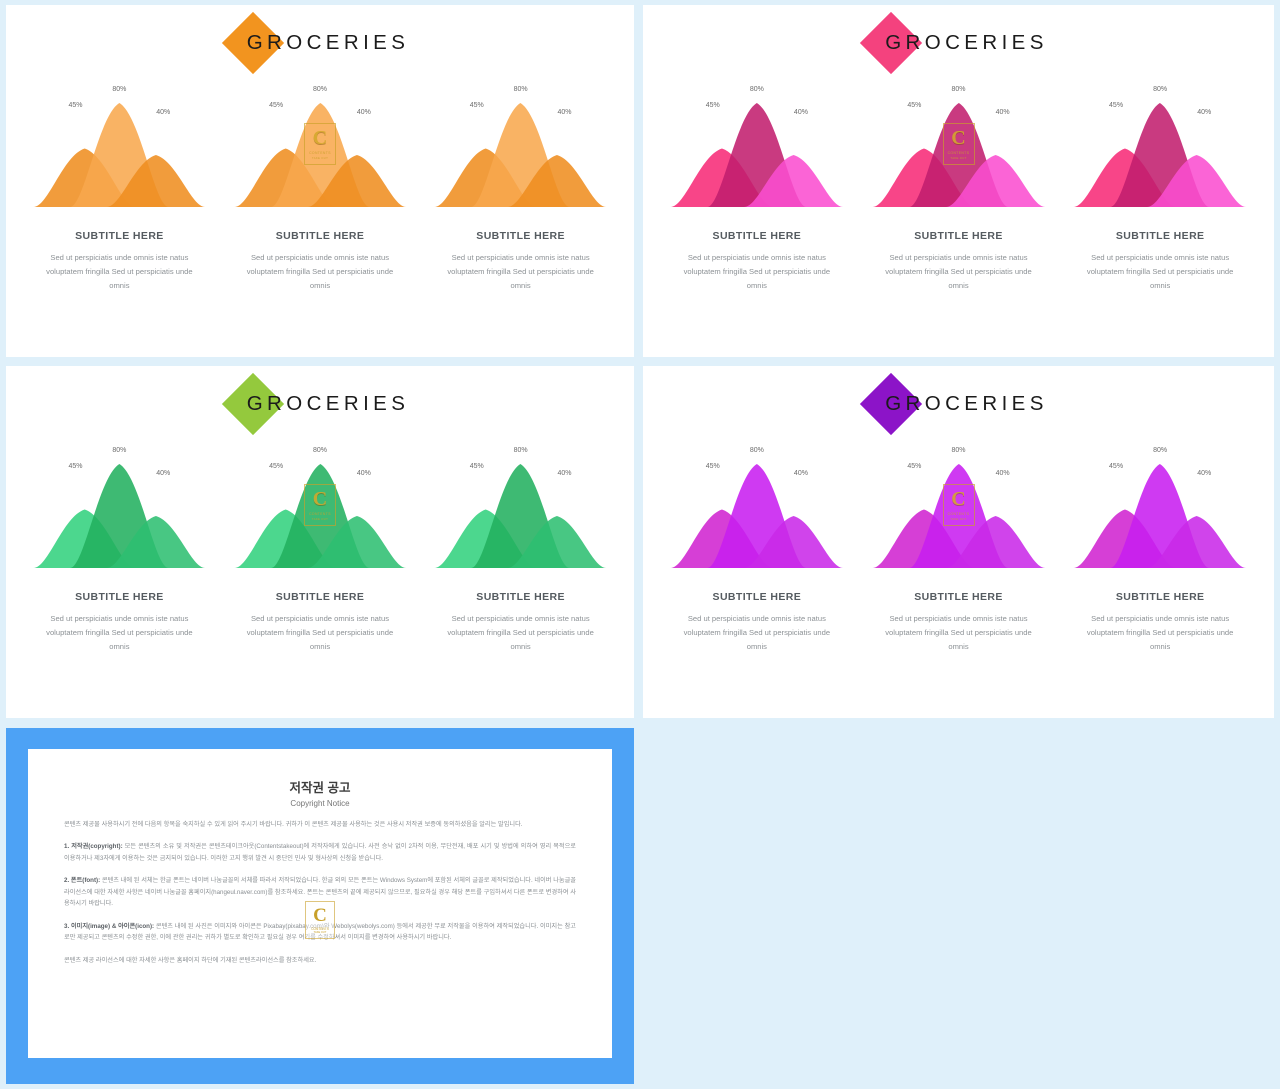 Image resolution: width=1280 pixels, height=1089 pixels. Describe the element at coordinates (320, 915) in the screenshot. I see `watermark-letter: C` at that location.